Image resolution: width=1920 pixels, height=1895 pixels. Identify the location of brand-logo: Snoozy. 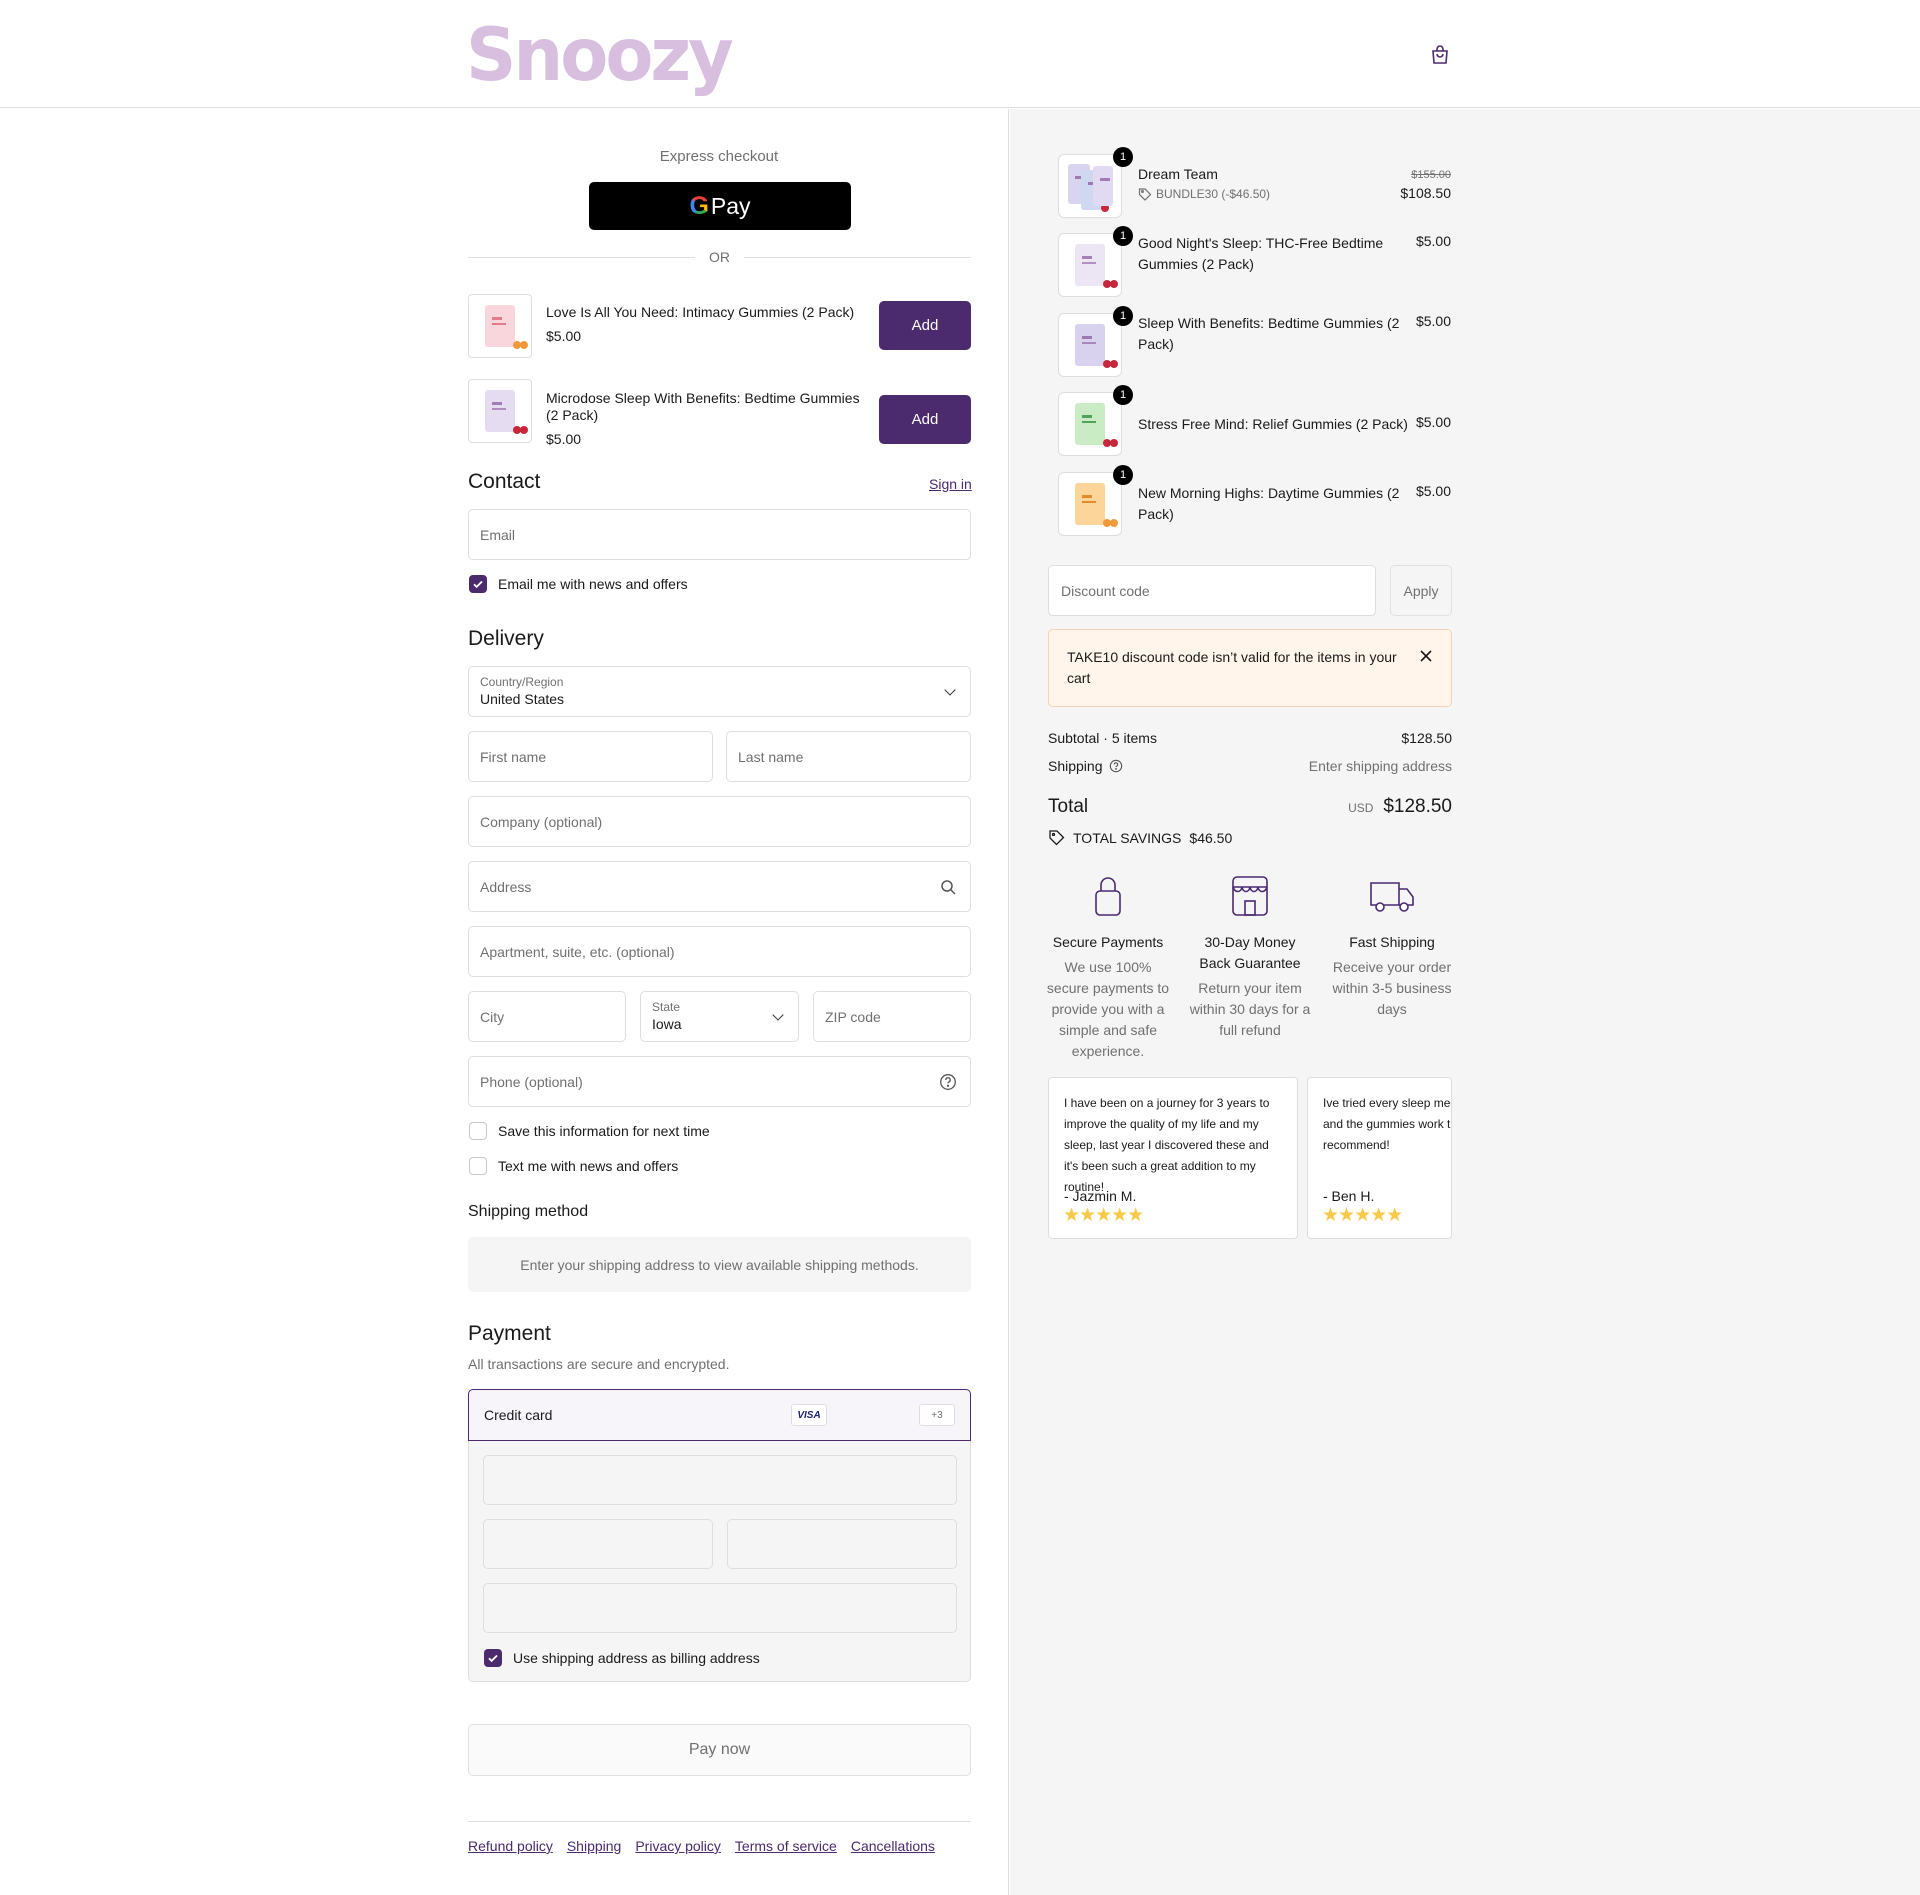
(600, 55).